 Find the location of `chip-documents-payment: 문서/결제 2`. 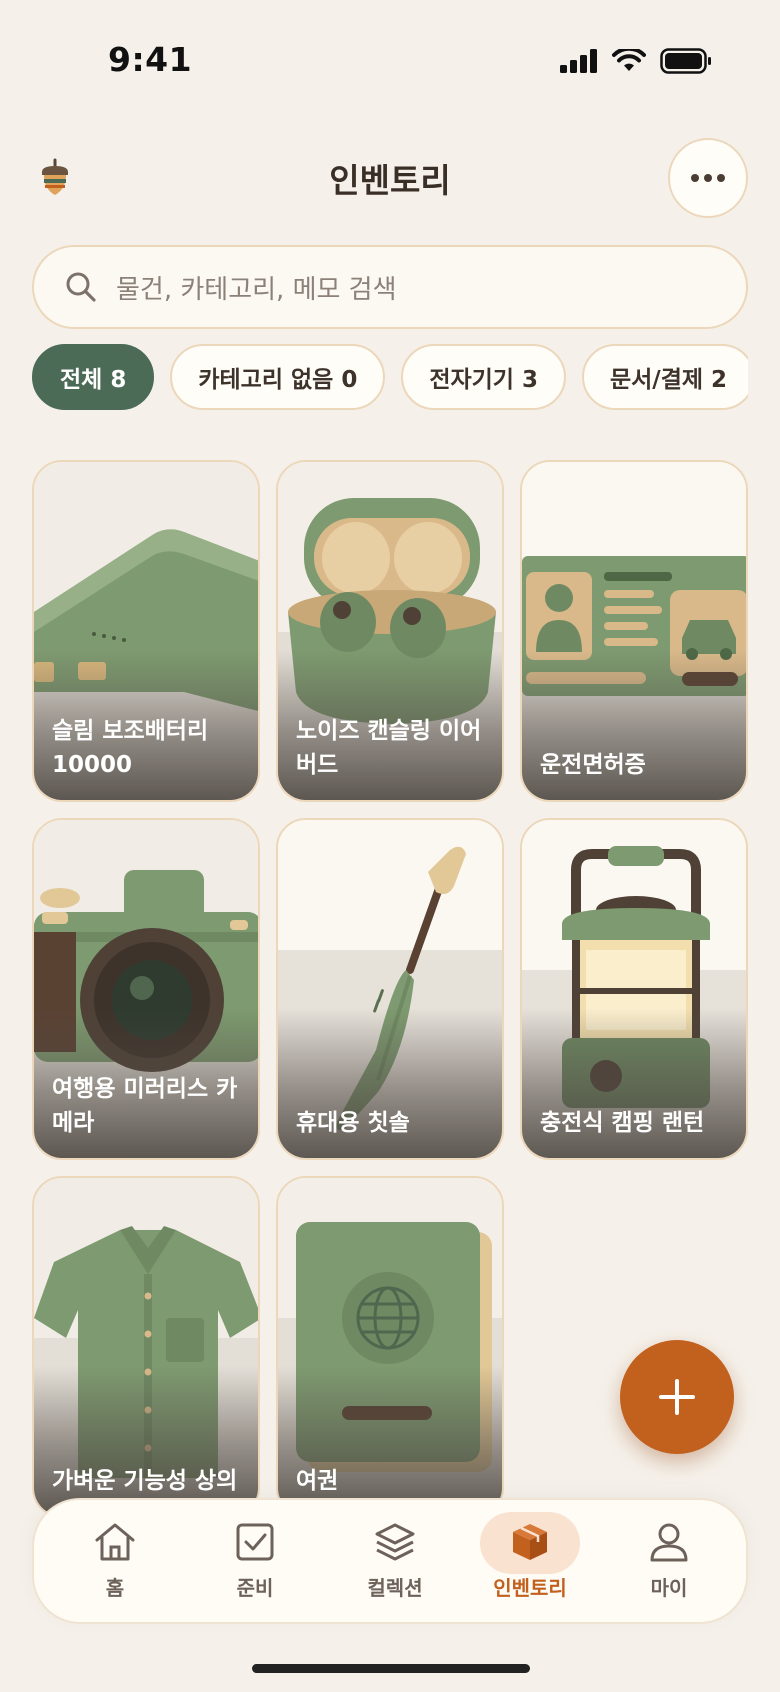

chip-documents-payment: 문서/결제 2 is located at coordinates (664, 377).